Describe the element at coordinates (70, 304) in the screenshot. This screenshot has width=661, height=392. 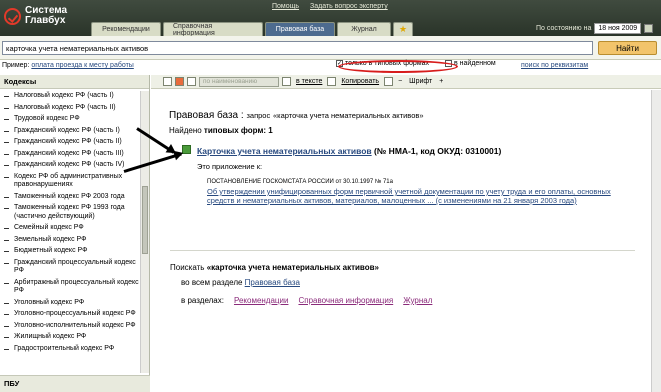
I see `list-item: Уголовный кодекс РФ` at that location.